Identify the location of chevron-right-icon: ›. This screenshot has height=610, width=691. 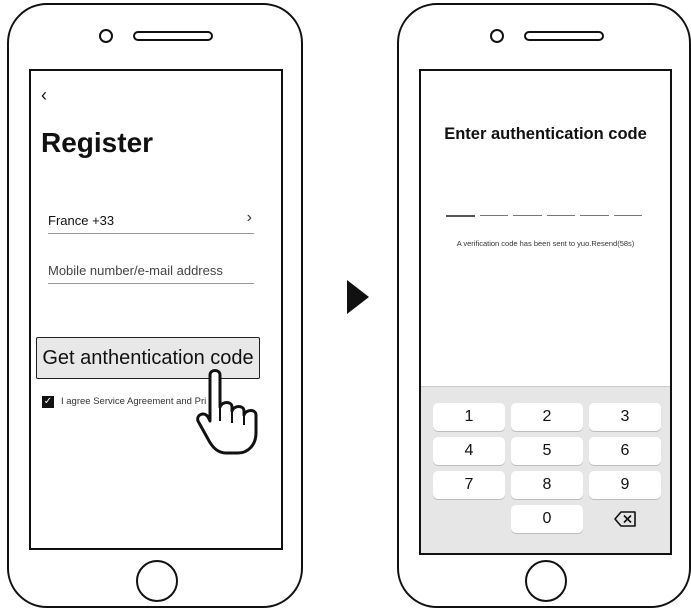
(249, 217).